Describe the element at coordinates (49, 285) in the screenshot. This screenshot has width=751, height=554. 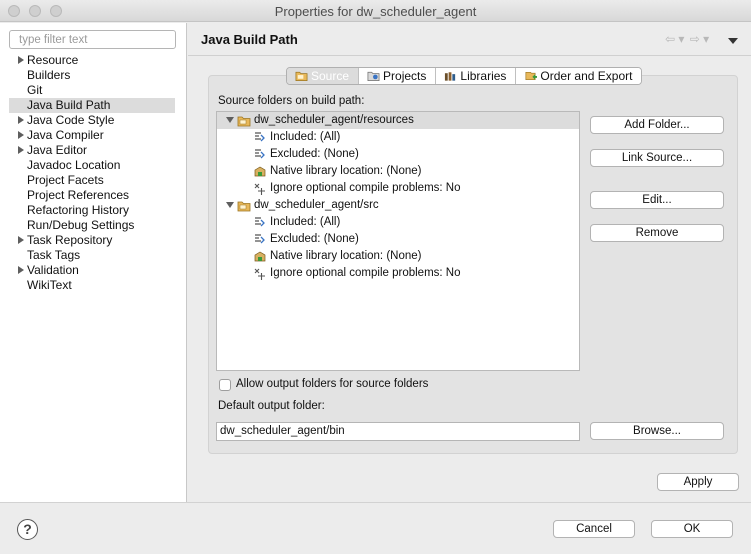
I see `sidebar-item-label: WikiText` at that location.